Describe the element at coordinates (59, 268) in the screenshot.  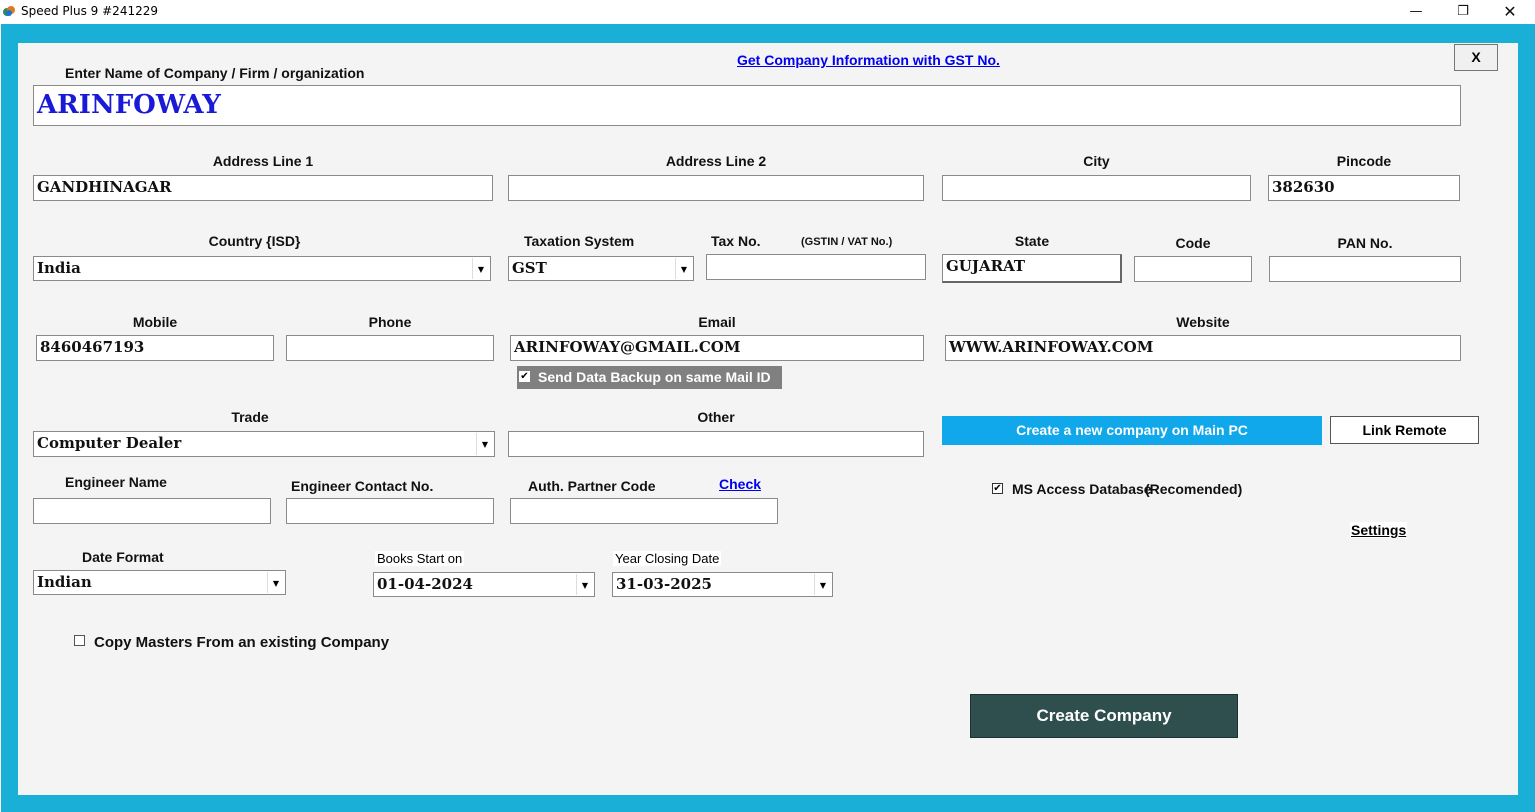
I see `country-value: India` at that location.